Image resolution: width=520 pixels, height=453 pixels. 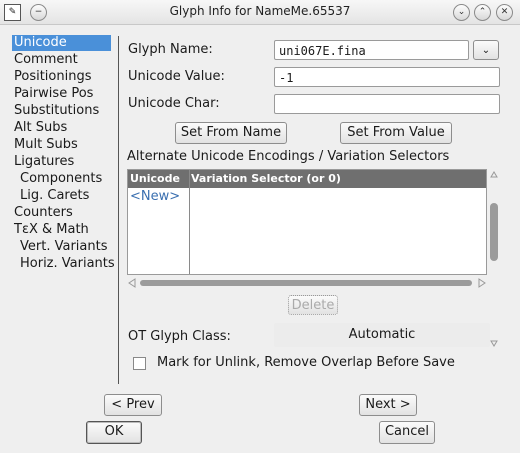 What do you see at coordinates (44, 162) in the screenshot?
I see `sidebar-item-ligatures: Ligatures` at bounding box center [44, 162].